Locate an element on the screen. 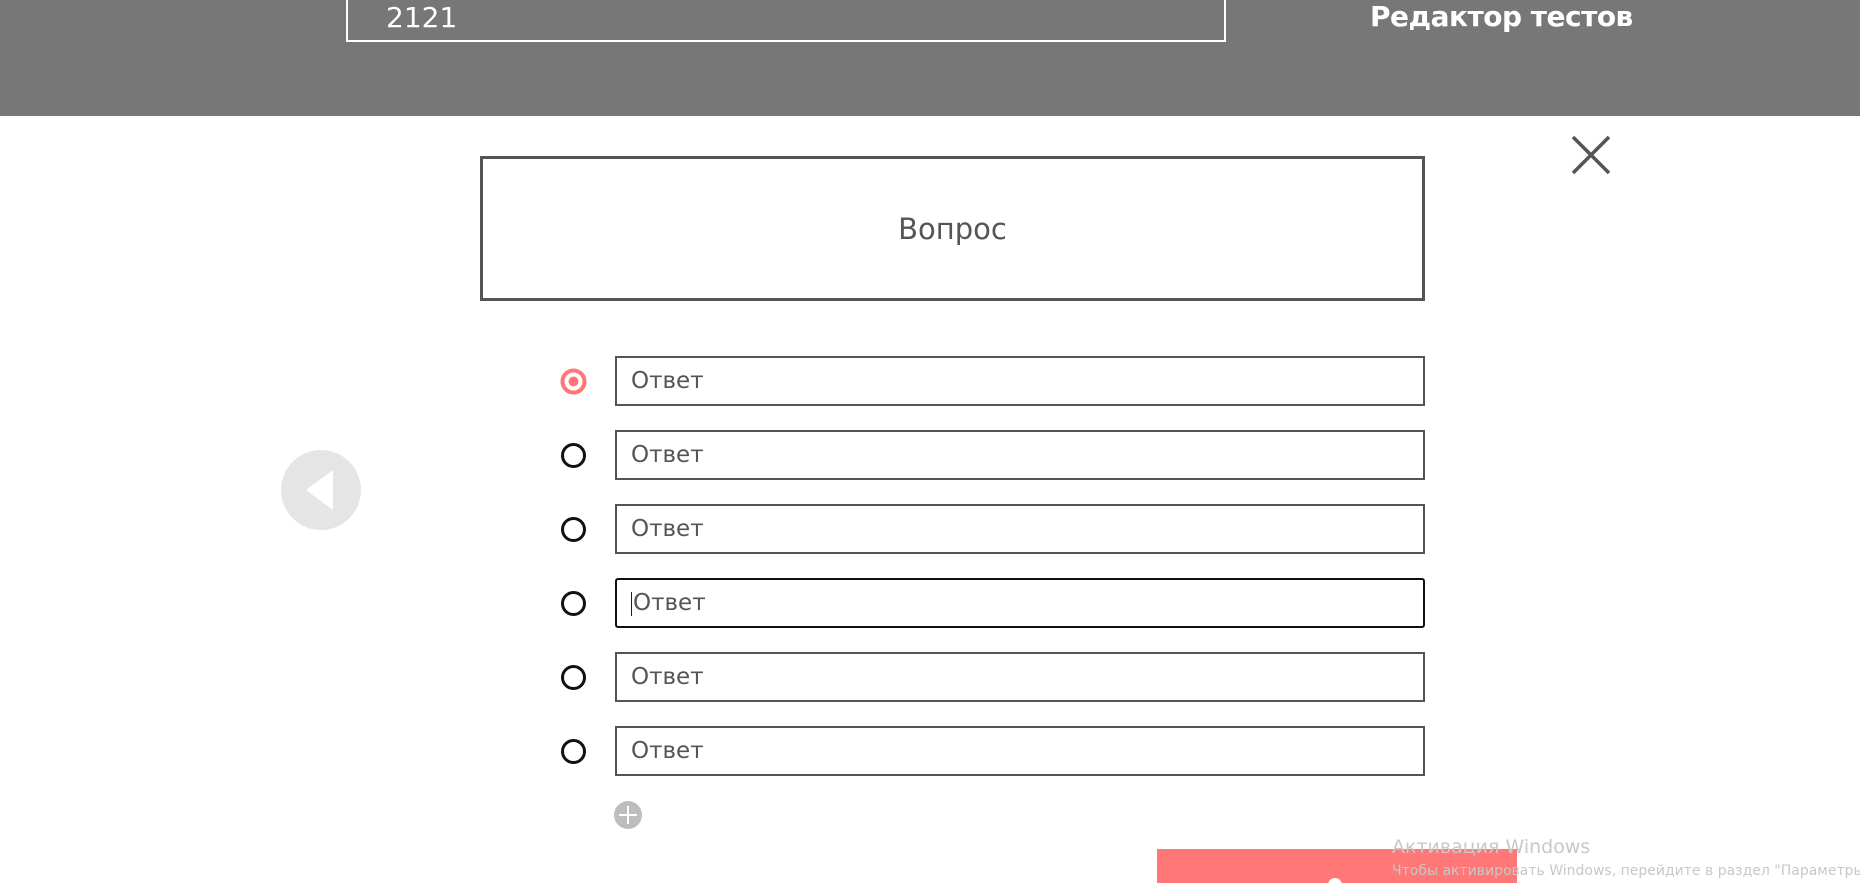  close-button is located at coordinates (1591, 155).